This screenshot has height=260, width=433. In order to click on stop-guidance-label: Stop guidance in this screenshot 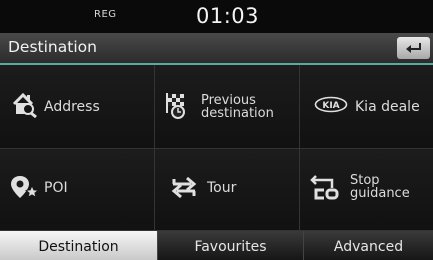, I will do `click(380, 187)`.